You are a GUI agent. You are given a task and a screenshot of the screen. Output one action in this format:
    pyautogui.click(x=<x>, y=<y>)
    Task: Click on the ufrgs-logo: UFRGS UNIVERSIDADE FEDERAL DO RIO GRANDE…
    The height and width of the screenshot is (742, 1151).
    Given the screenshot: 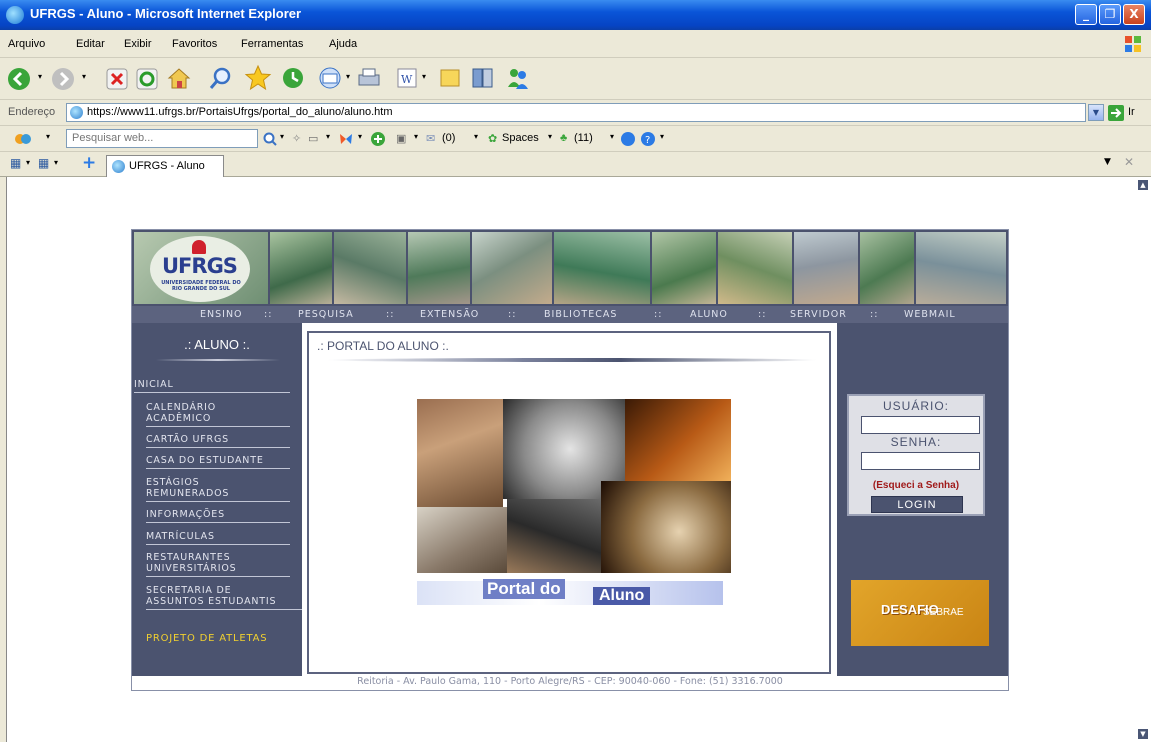 What is the action you would take?
    pyautogui.click(x=201, y=268)
    